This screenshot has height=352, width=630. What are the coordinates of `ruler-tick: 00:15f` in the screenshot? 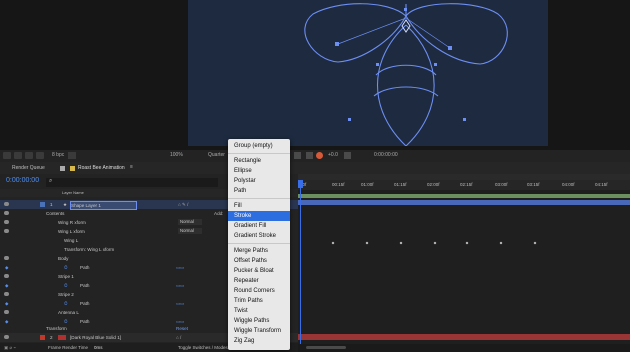 It's located at (338, 184).